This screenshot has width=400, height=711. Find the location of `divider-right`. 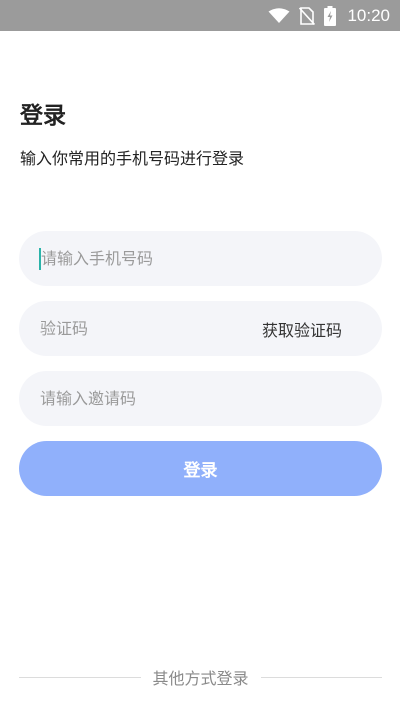

divider-right is located at coordinates (321, 677).